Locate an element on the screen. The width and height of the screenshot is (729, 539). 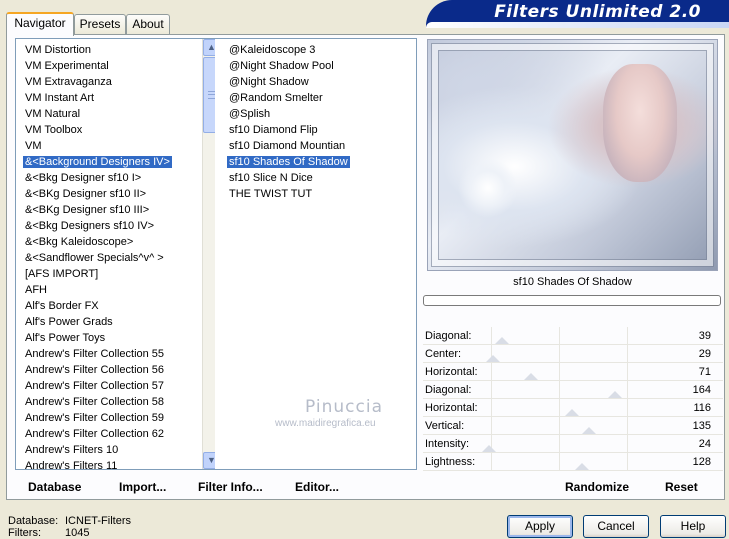
category-item: [AFS IMPORT] is located at coordinates (119, 274).